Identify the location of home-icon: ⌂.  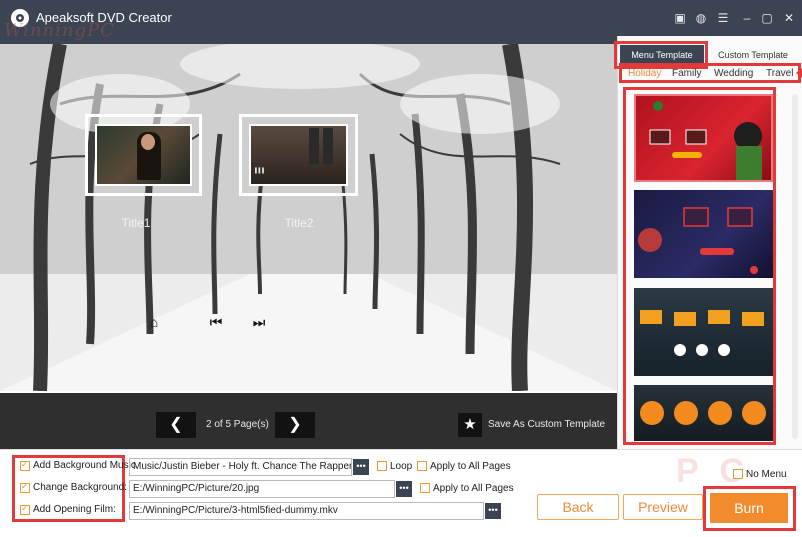
(154, 322).